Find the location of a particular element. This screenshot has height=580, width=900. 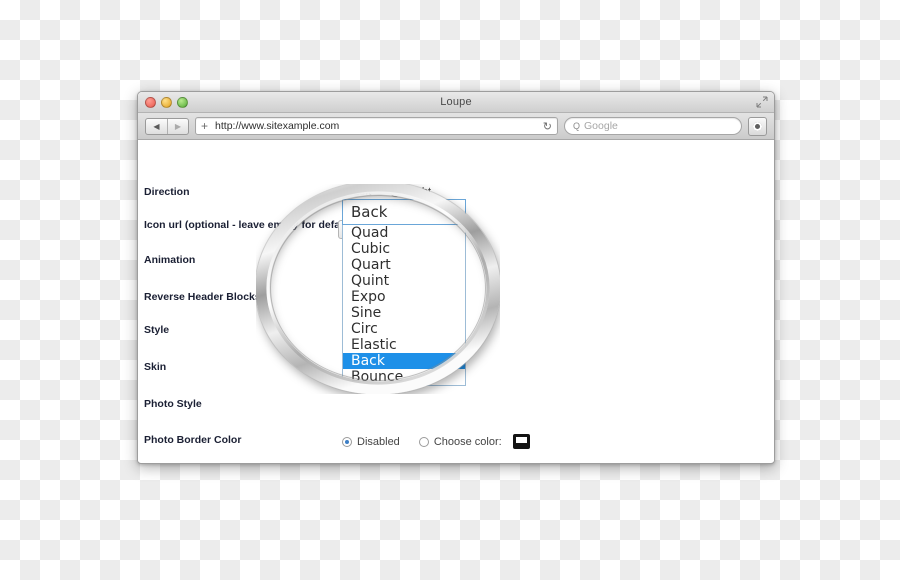

dropdown-option: Cubic is located at coordinates (404, 249).